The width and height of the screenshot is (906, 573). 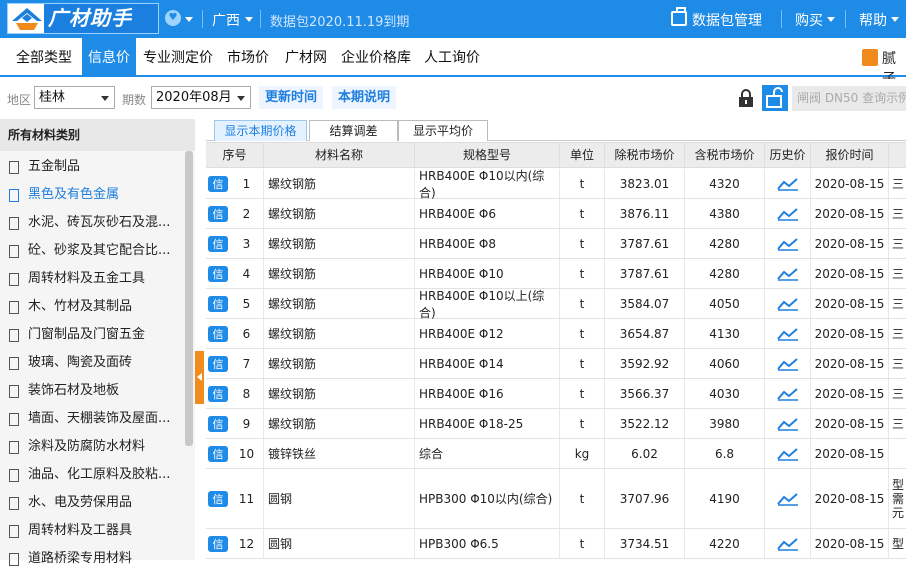 I want to click on lock-icon, so click(x=746, y=98).